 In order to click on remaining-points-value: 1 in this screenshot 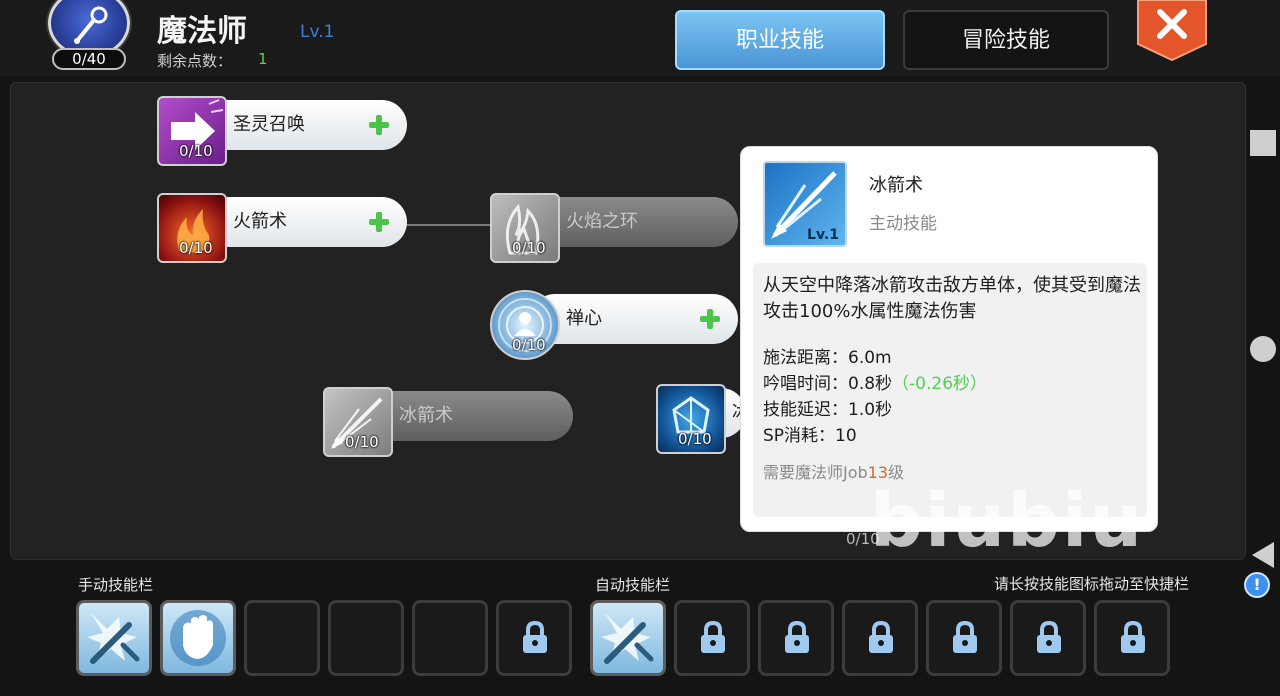, I will do `click(263, 59)`.